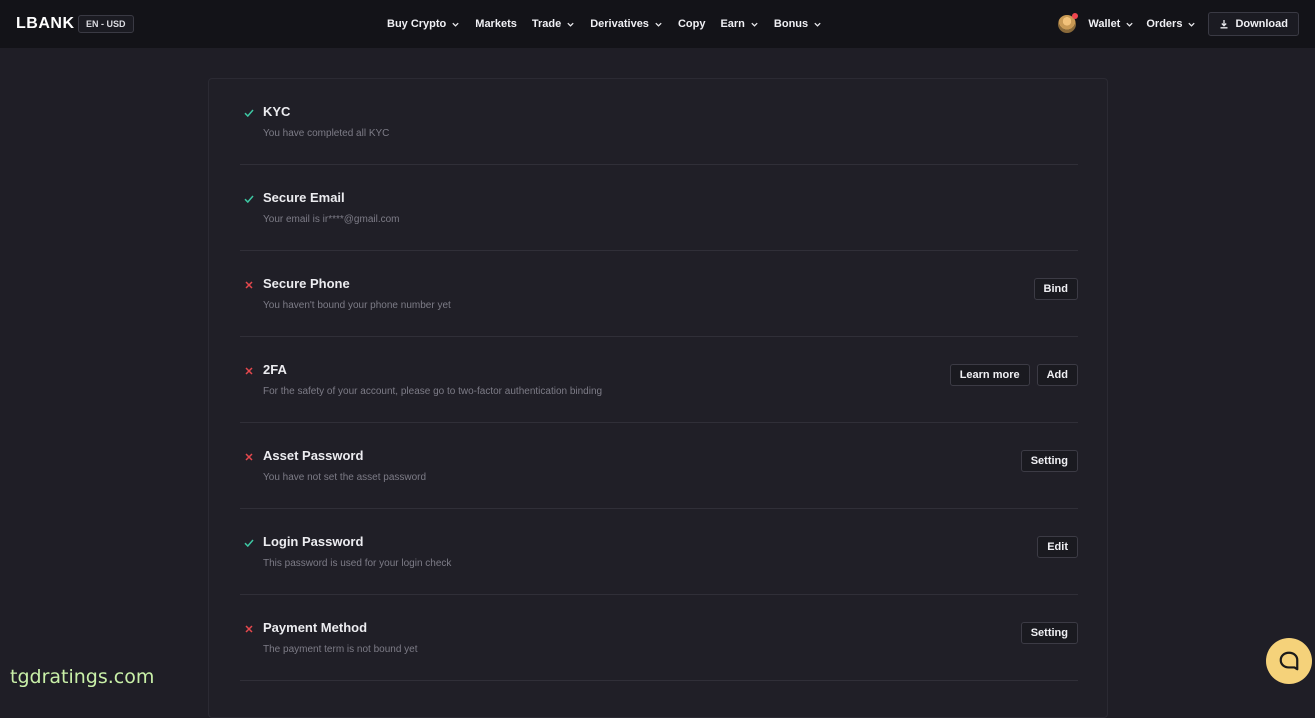  I want to click on nav-item-label: Markets, so click(496, 24).